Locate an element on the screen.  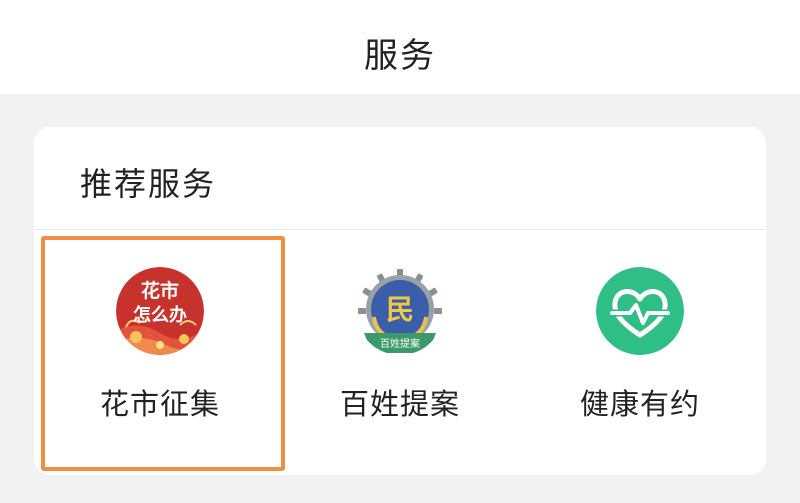
icon-banner-text: 百姓提案 is located at coordinates (400, 343).